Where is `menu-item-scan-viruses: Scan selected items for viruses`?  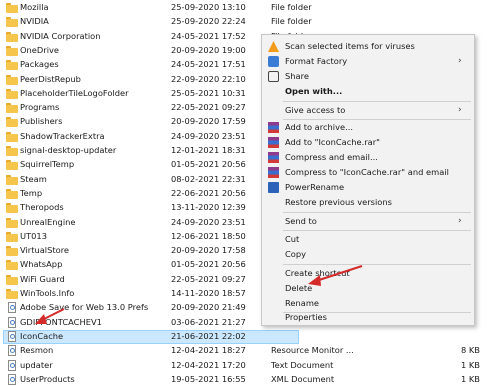 menu-item-scan-viruses: Scan selected items for viruses is located at coordinates (368, 46).